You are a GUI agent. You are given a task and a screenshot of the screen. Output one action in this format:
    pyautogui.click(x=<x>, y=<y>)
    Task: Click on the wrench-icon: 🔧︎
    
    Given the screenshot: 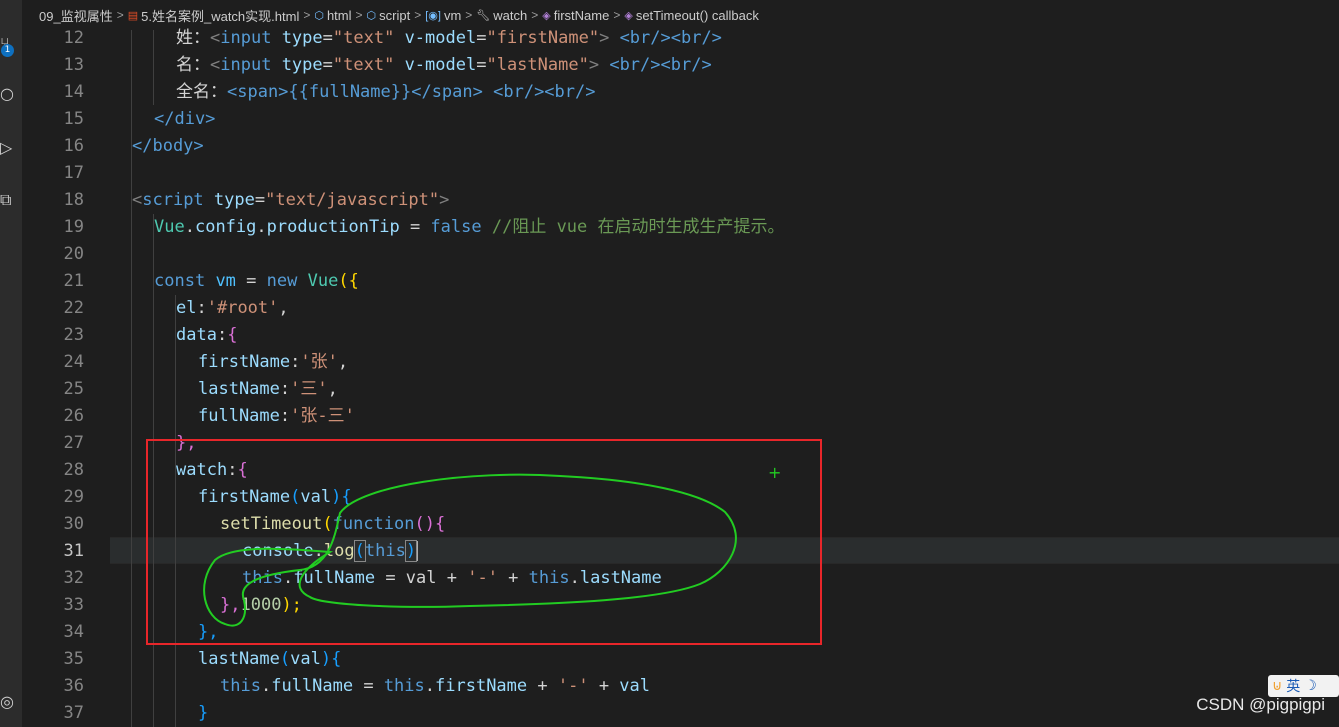 What is the action you would take?
    pyautogui.click(x=483, y=15)
    